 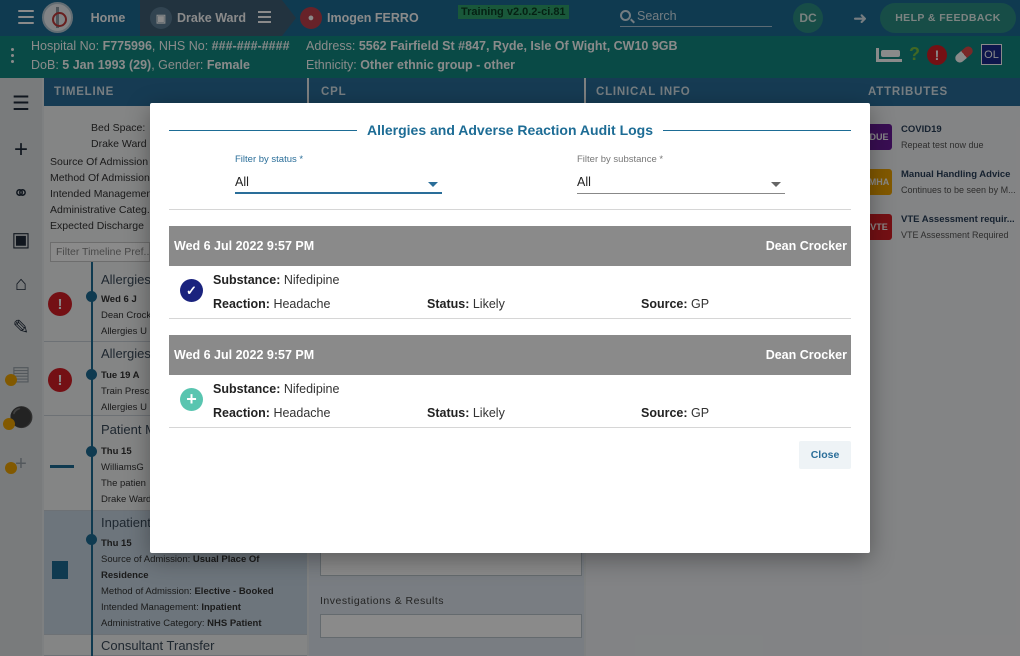 I want to click on title-rule-right, so click(x=757, y=130).